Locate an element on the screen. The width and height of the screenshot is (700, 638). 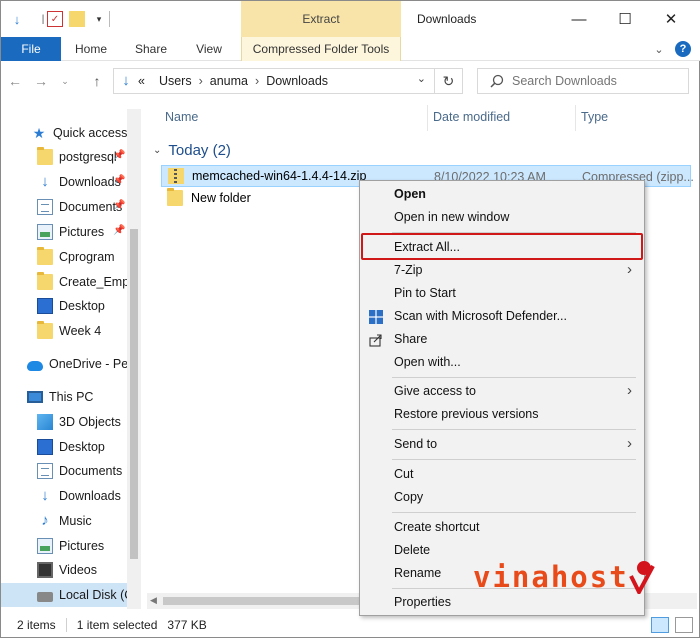
menu-item-copy: Copy is located at coordinates (502, 497).